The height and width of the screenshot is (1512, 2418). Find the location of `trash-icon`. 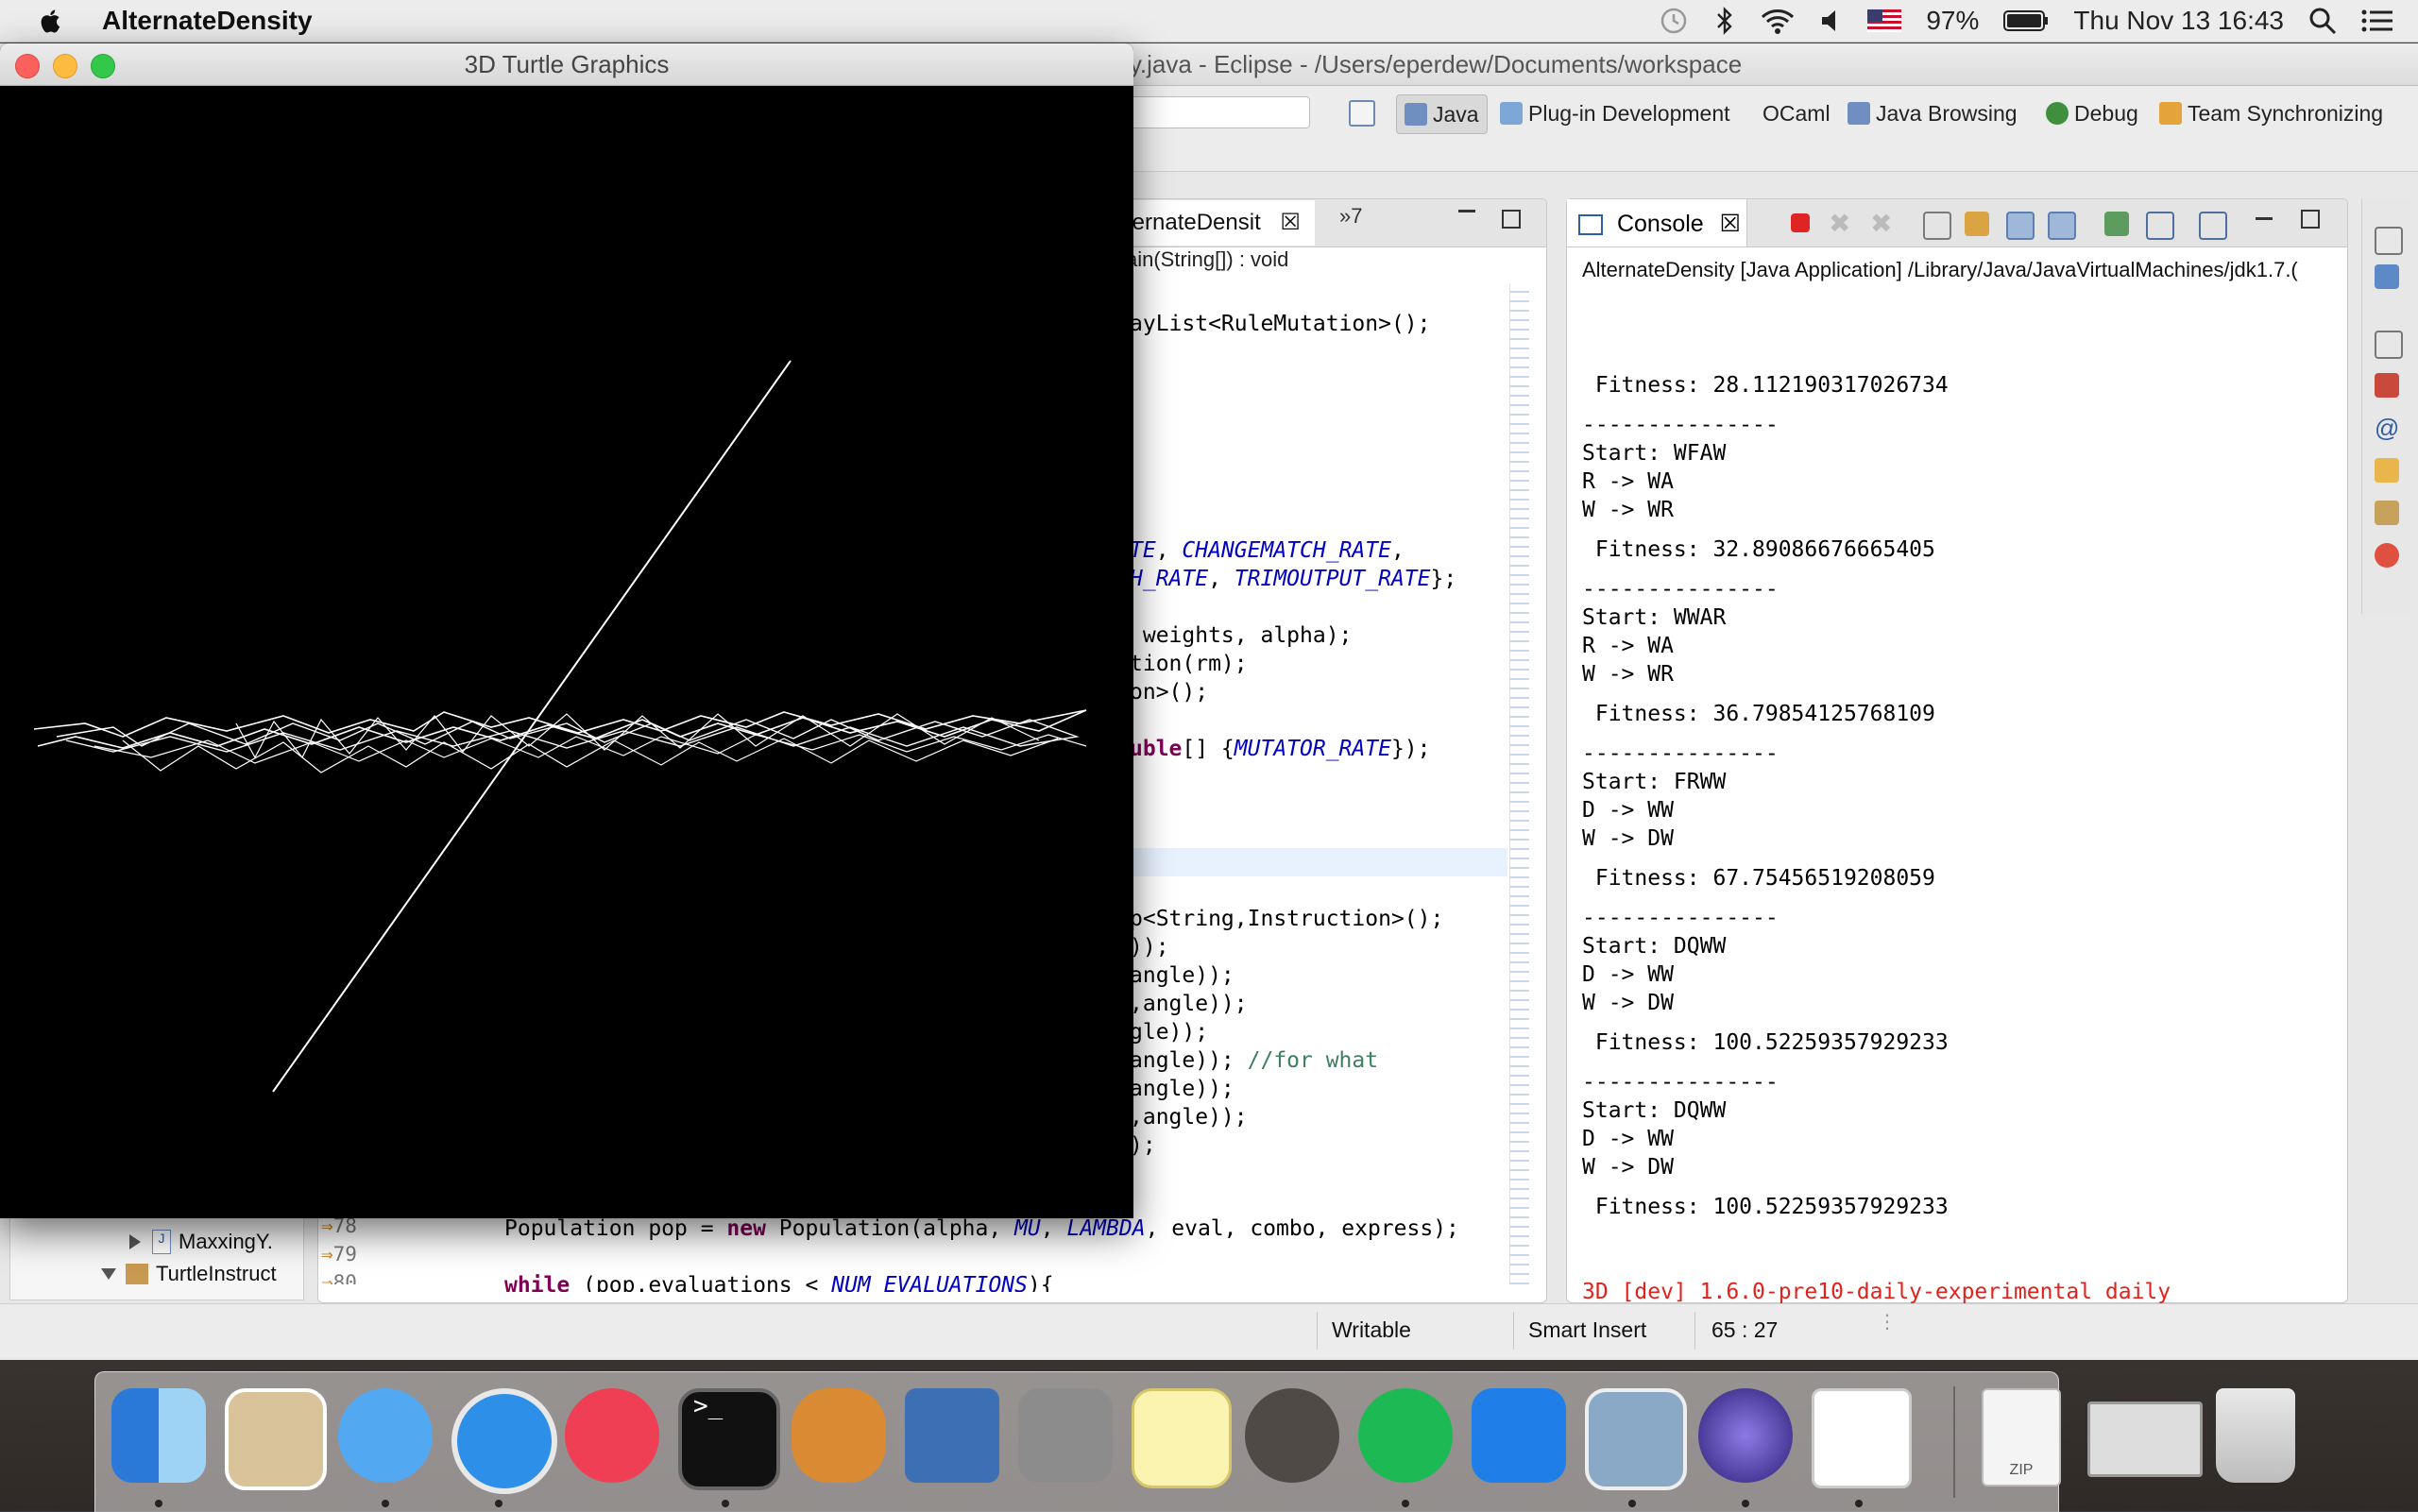

trash-icon is located at coordinates (2255, 1435).